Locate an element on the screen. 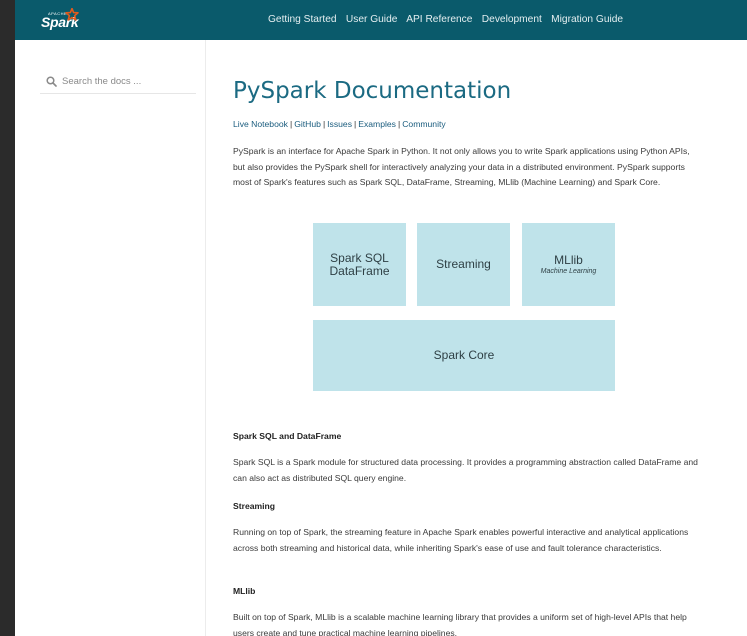 The width and height of the screenshot is (747, 636). nav-user-guide: User Guide is located at coordinates (372, 19).